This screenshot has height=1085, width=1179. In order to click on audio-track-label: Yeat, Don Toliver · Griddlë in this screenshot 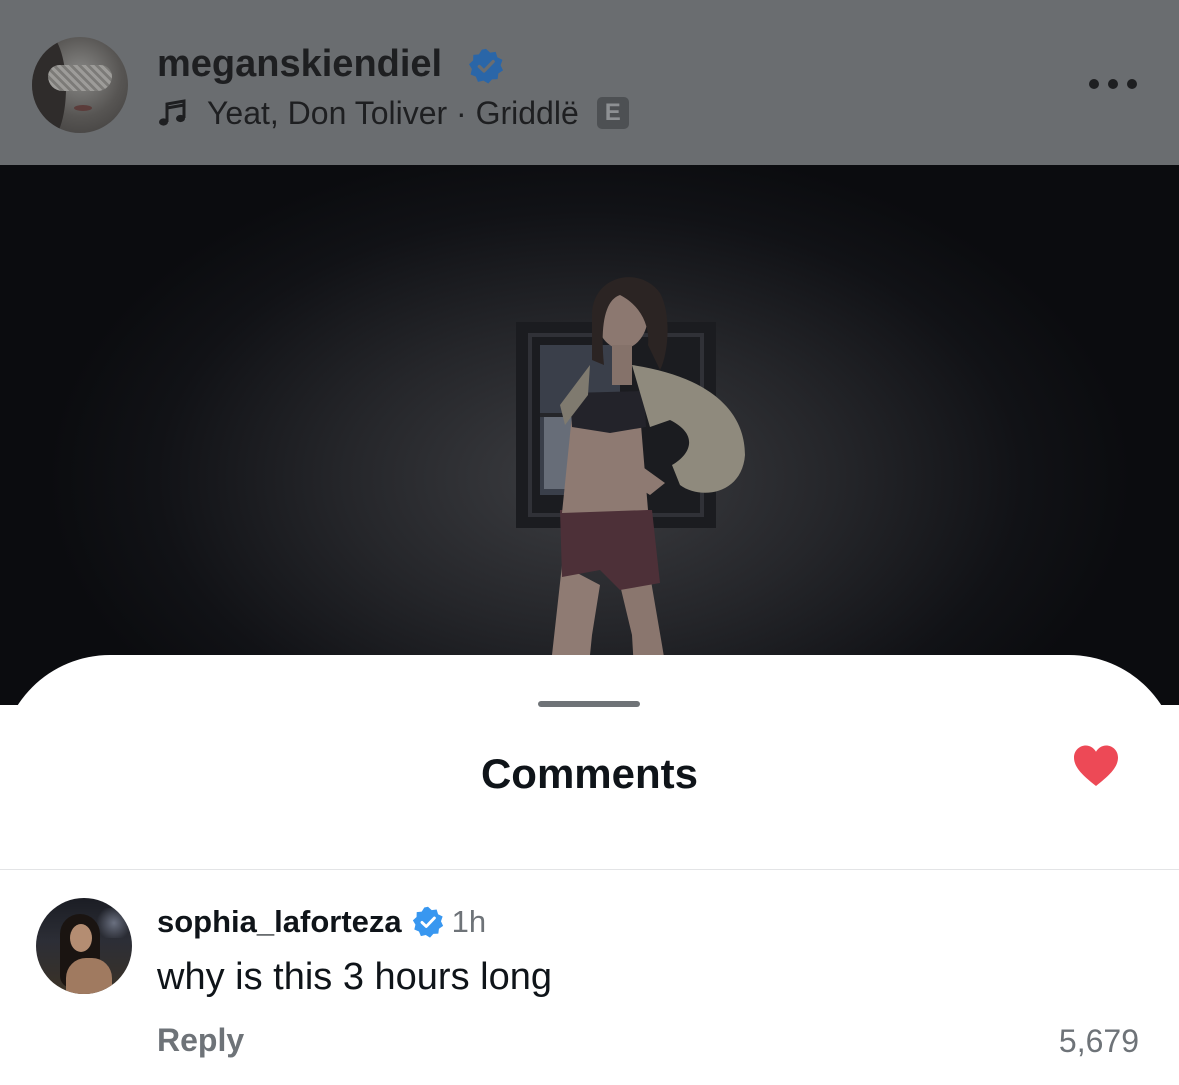, I will do `click(393, 112)`.